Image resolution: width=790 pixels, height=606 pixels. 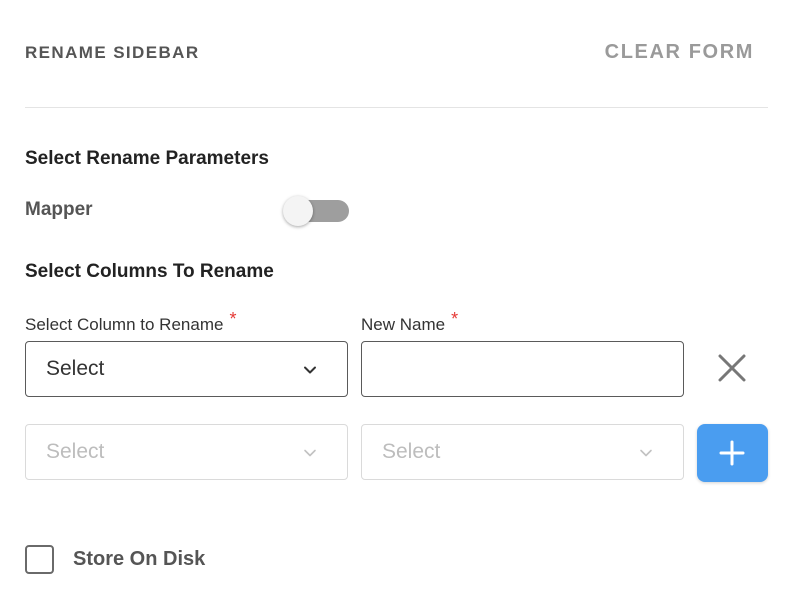 What do you see at coordinates (59, 209) in the screenshot?
I see `mapper-label: Mapper` at bounding box center [59, 209].